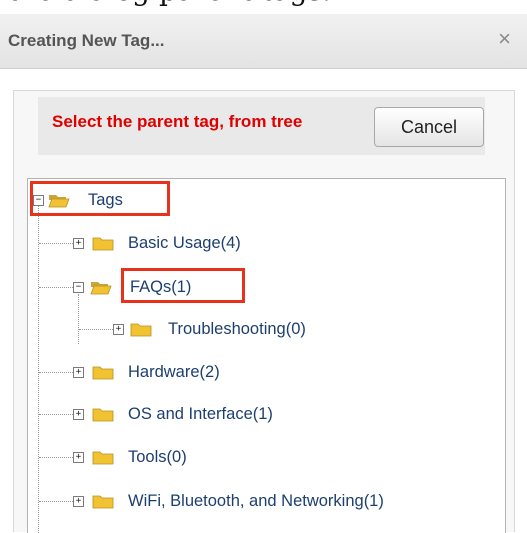 This screenshot has height=533, width=527. Describe the element at coordinates (78, 287) in the screenshot. I see `collapse-icon: −` at that location.